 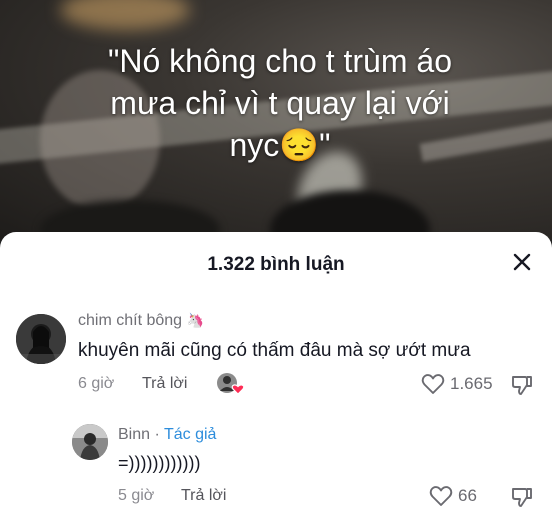 What do you see at coordinates (130, 320) in the screenshot?
I see `username-text: chim chít bông` at bounding box center [130, 320].